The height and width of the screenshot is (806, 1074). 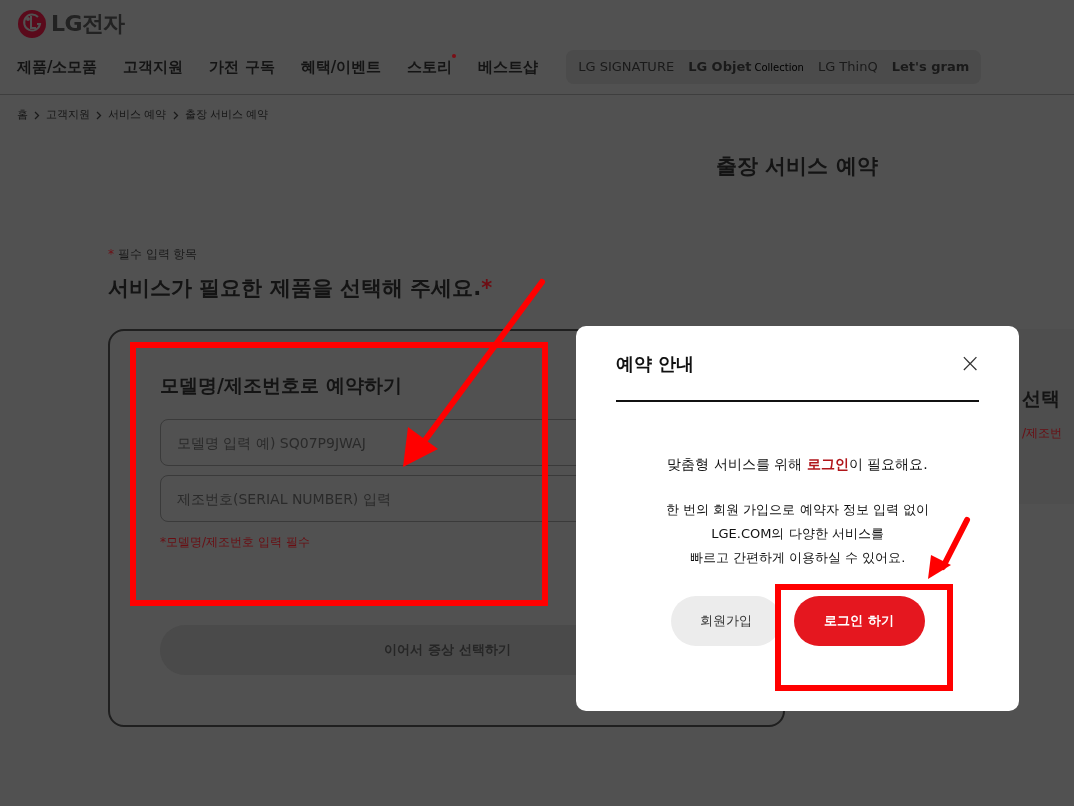 What do you see at coordinates (341, 67) in the screenshot?
I see `nav-link: 혜택/이벤트` at bounding box center [341, 67].